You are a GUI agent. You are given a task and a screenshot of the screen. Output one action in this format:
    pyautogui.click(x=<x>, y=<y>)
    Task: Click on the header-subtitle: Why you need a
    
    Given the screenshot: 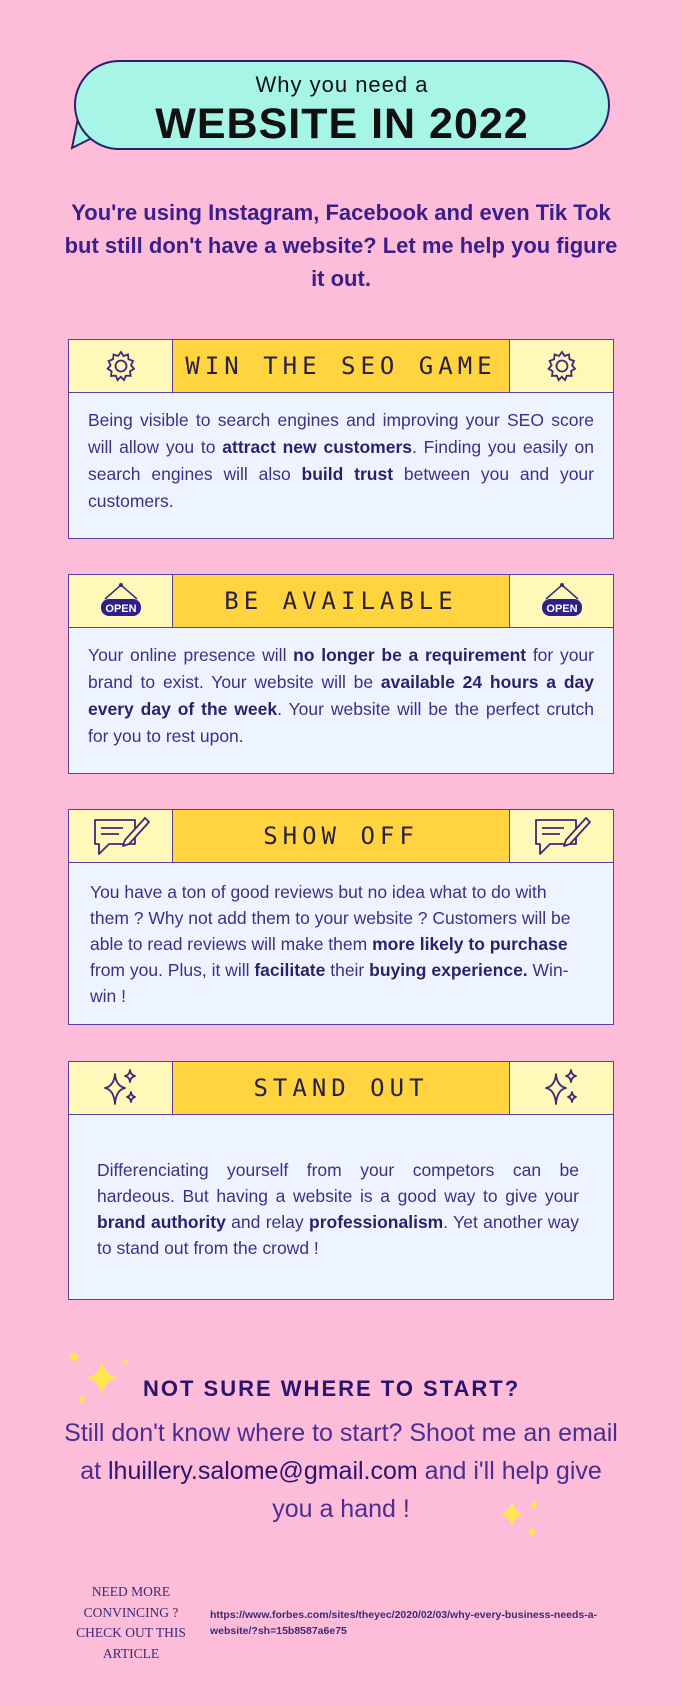 What is the action you would take?
    pyautogui.click(x=342, y=84)
    